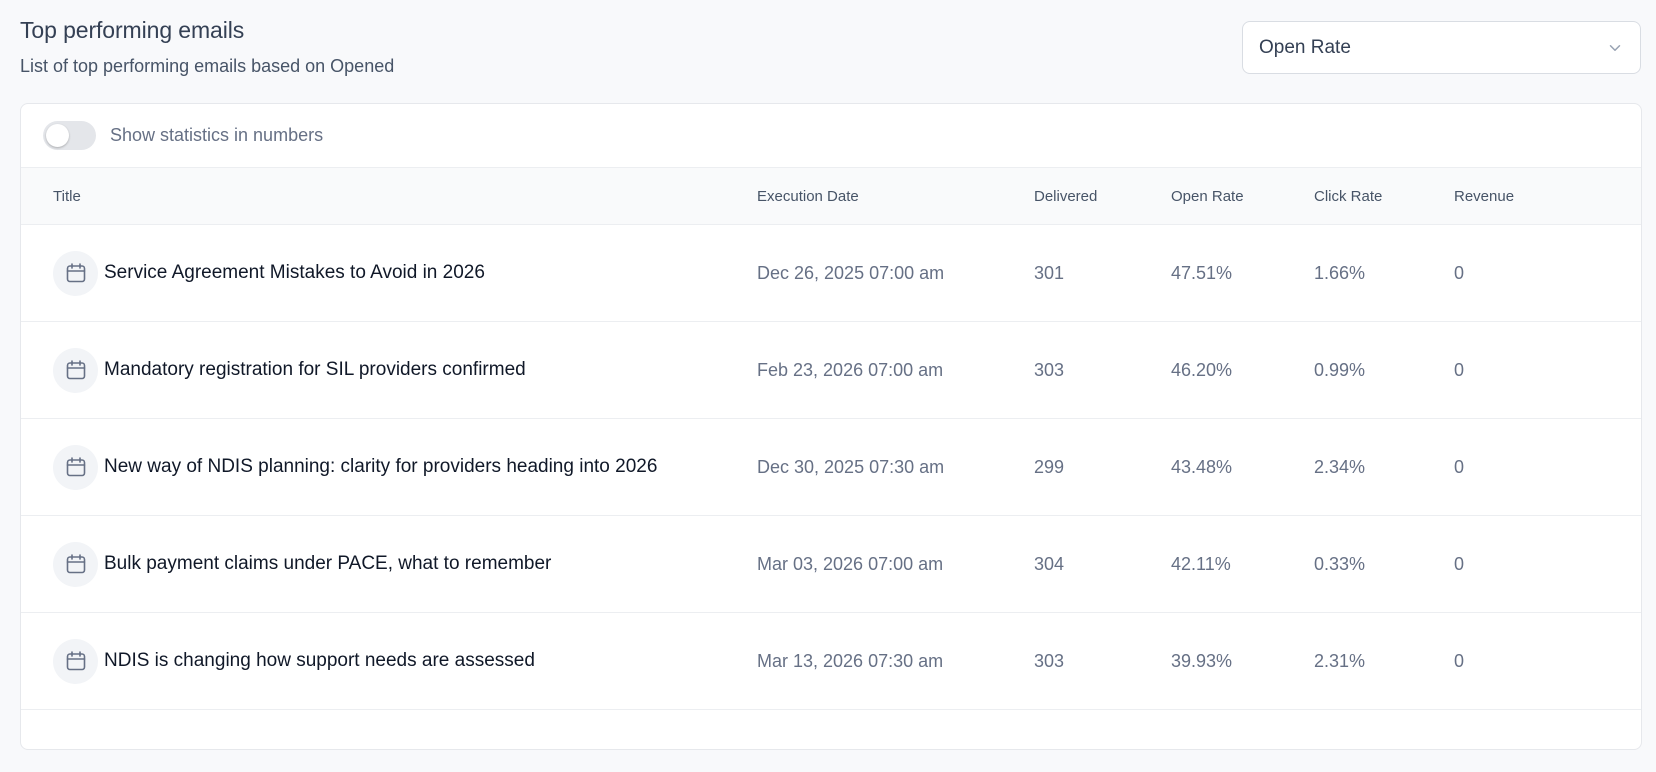 This screenshot has width=1656, height=772. Describe the element at coordinates (1049, 272) in the screenshot. I see `cell-delivered: 301` at that location.